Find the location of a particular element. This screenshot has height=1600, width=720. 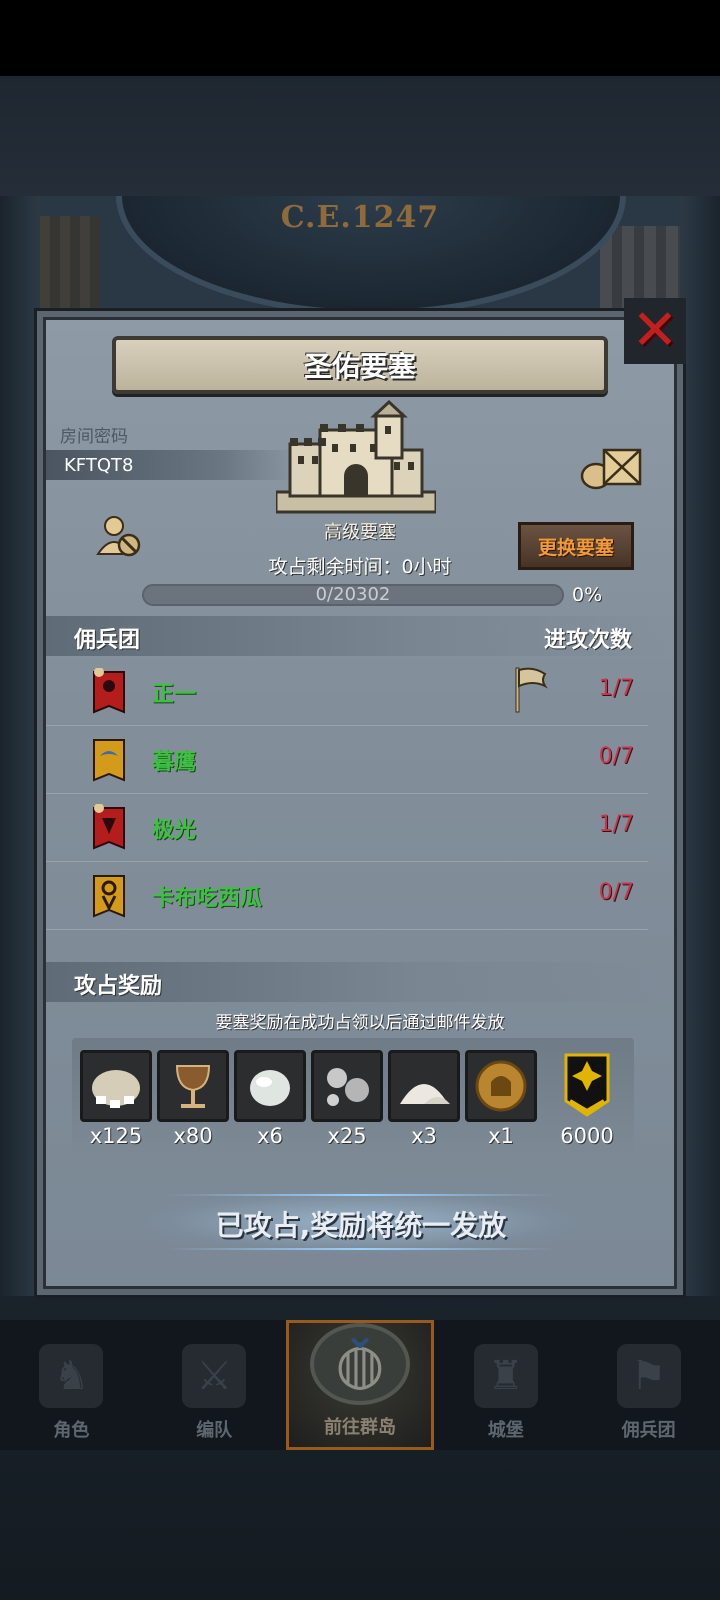

nav-label: 角色 is located at coordinates (71, 1430).